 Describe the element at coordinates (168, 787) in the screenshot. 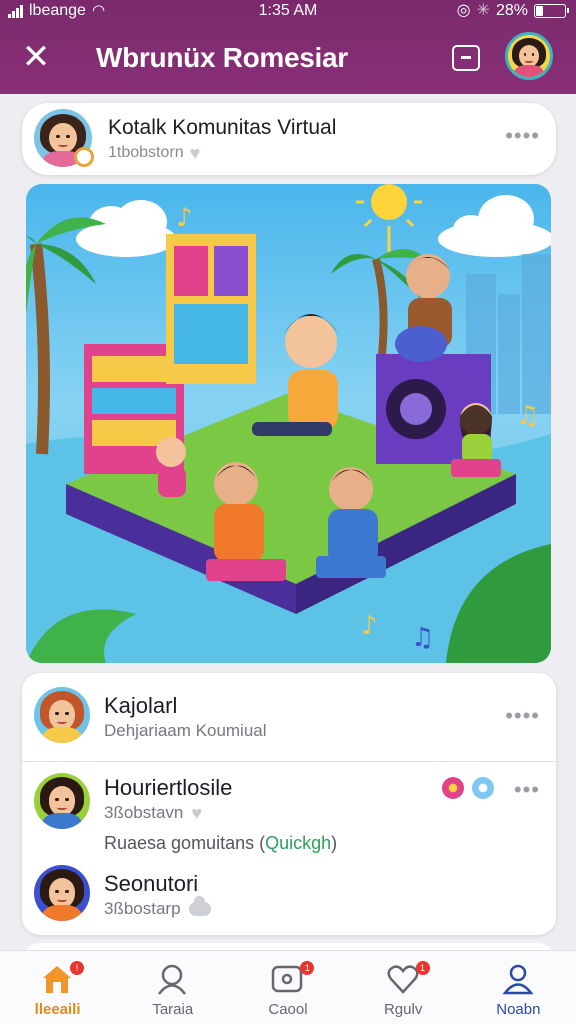

I see `list-item-title: Houriertlosile` at that location.